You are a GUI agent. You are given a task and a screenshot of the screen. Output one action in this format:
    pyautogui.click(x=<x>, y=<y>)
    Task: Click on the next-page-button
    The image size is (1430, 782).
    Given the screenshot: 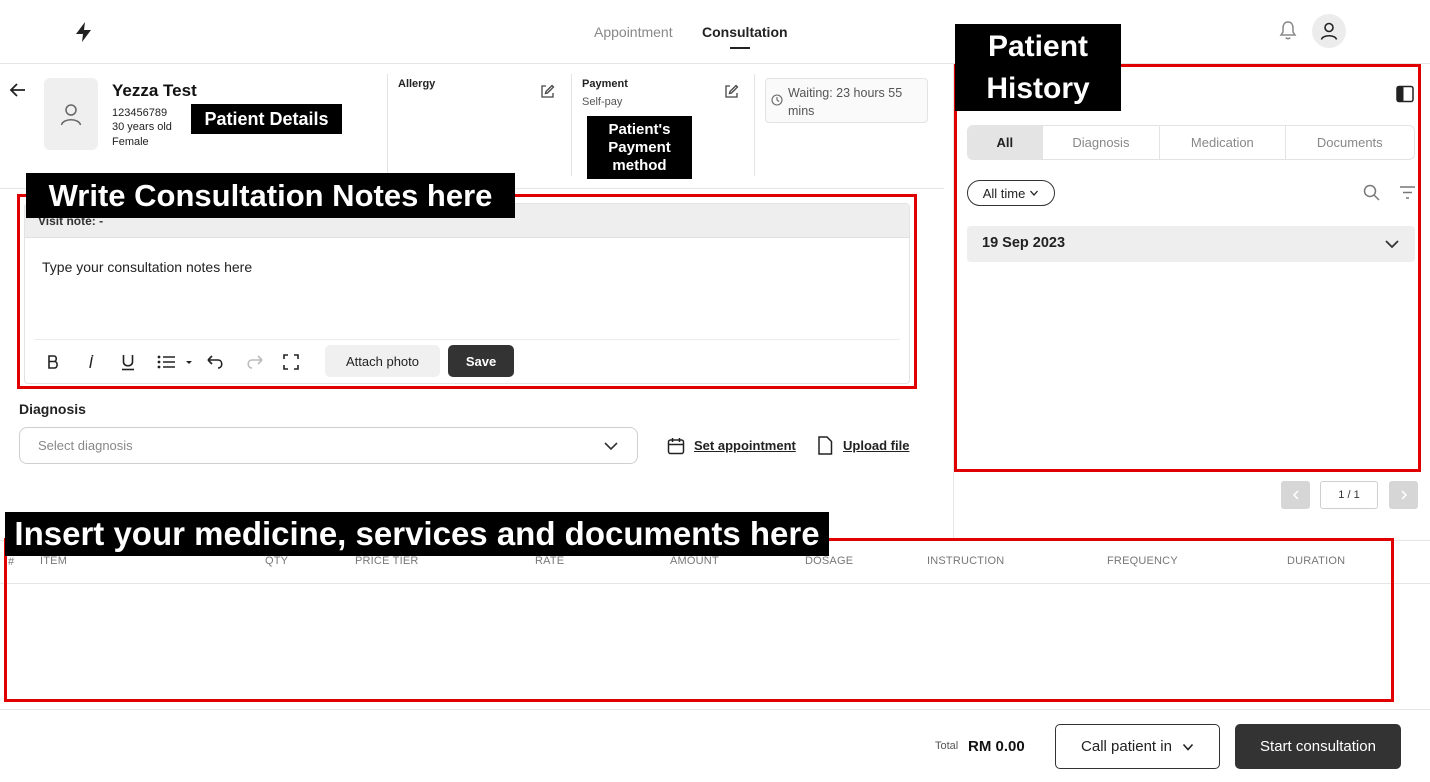 What is the action you would take?
    pyautogui.click(x=1403, y=495)
    